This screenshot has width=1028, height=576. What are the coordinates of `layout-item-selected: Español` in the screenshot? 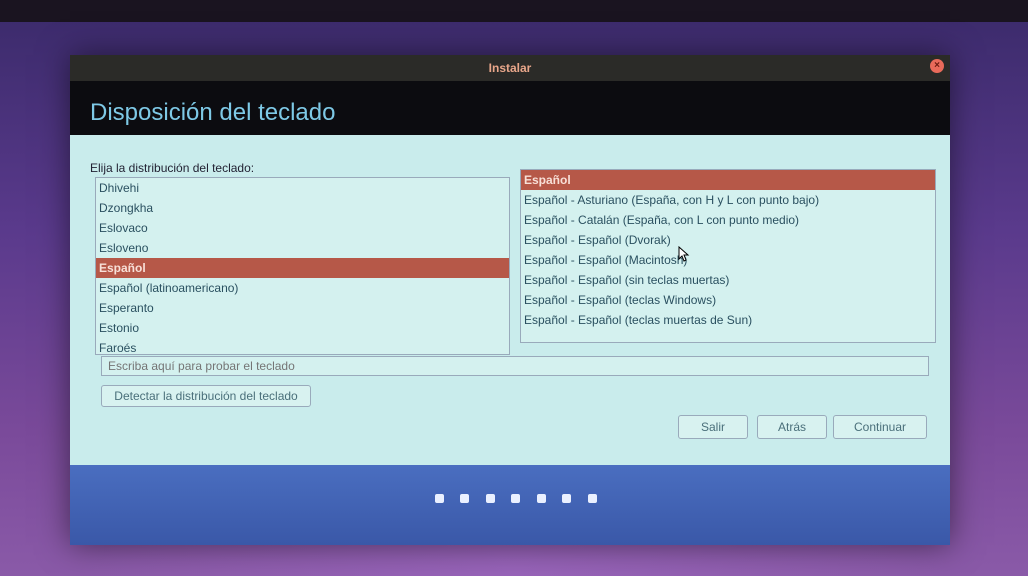 It's located at (302, 268).